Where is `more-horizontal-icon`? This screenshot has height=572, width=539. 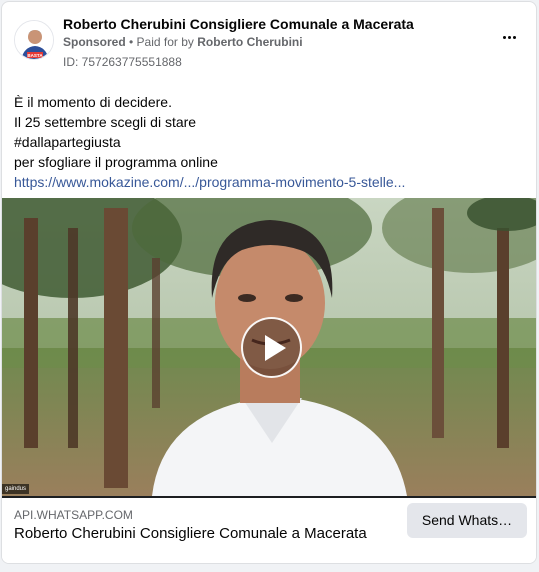 more-horizontal-icon is located at coordinates (504, 37).